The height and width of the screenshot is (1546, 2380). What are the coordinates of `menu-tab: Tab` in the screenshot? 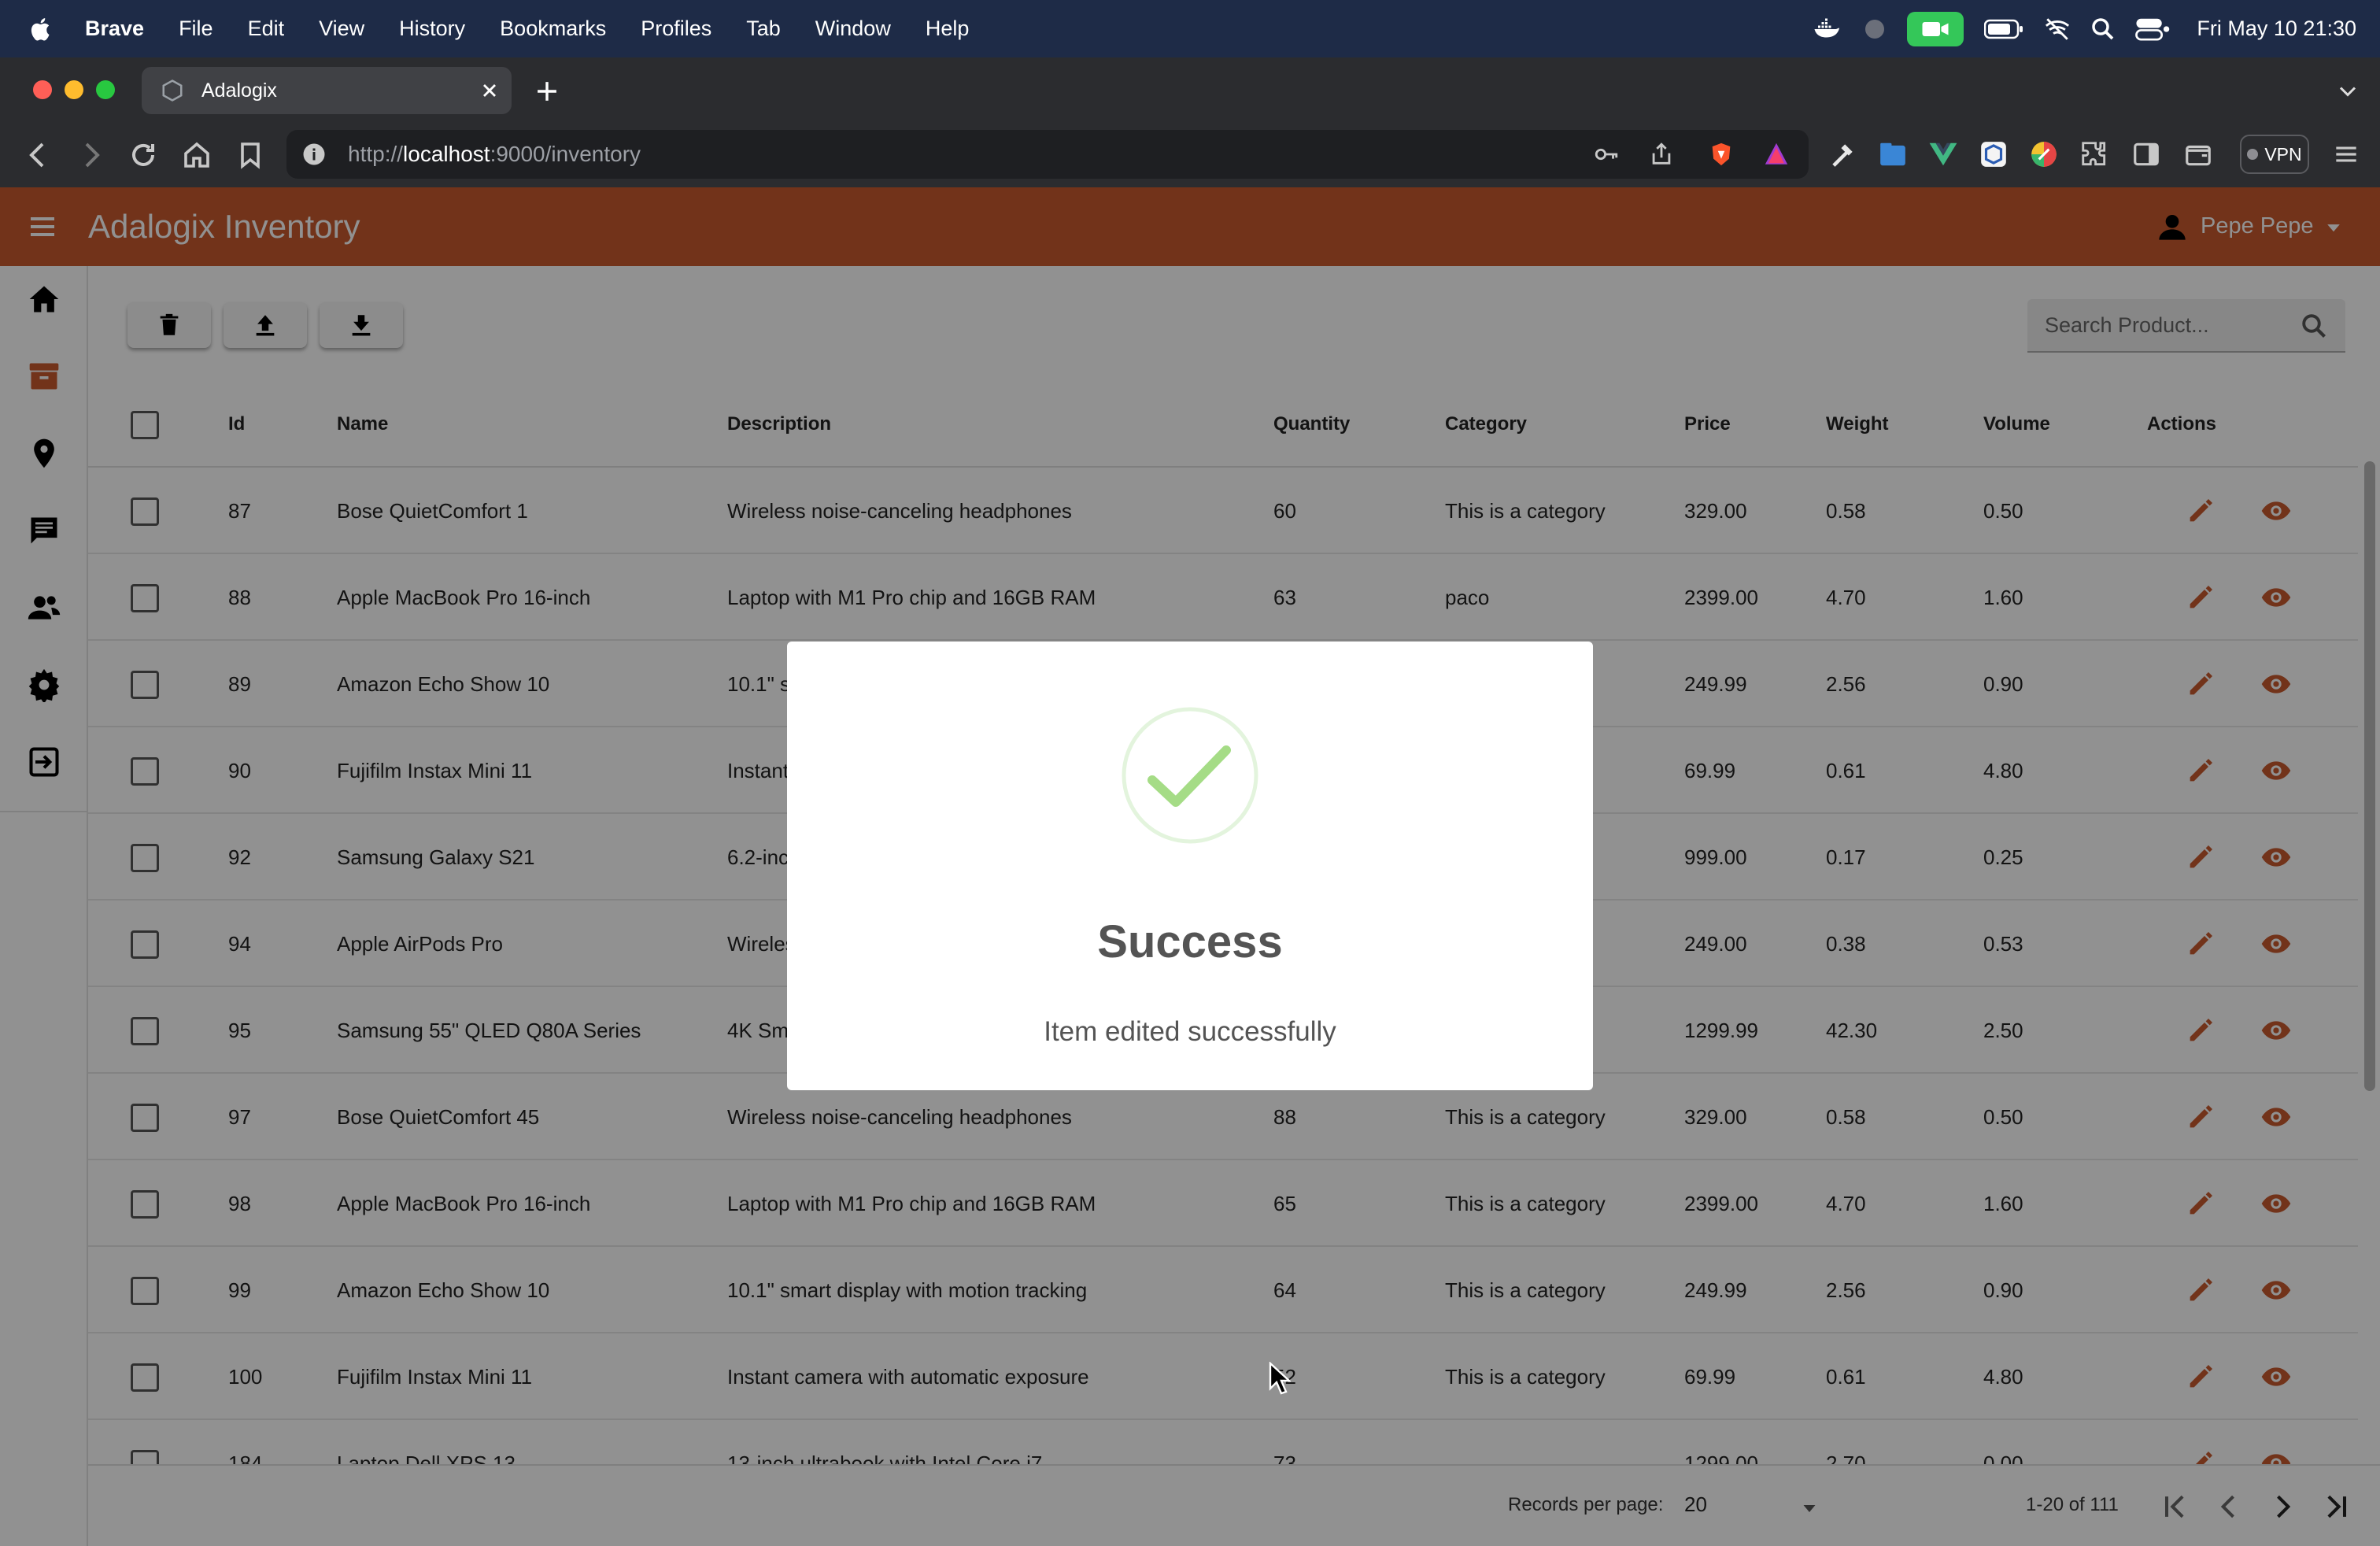 It's located at (763, 29).